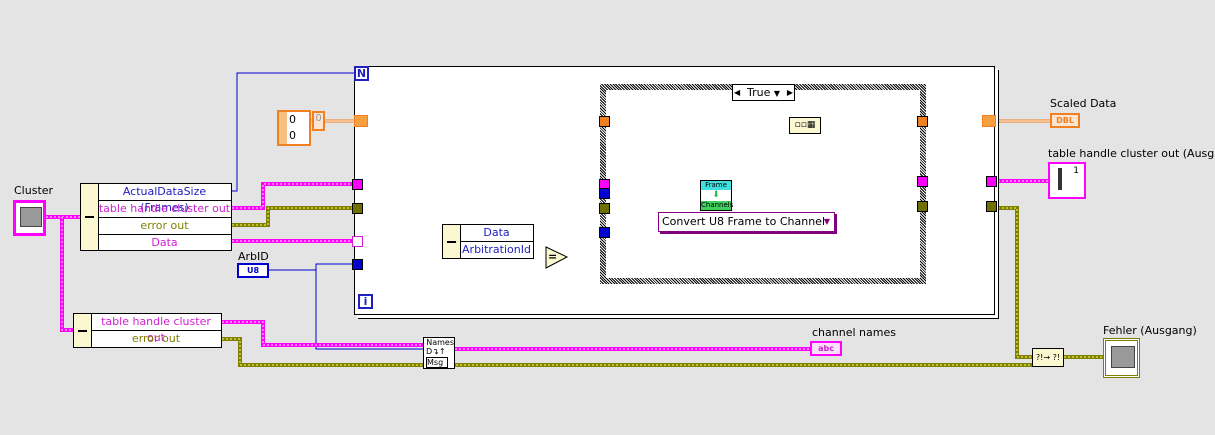 The width and height of the screenshot is (1215, 435). What do you see at coordinates (1150, 330) in the screenshot?
I see `error-out-label: Fehler (Ausgang)` at bounding box center [1150, 330].